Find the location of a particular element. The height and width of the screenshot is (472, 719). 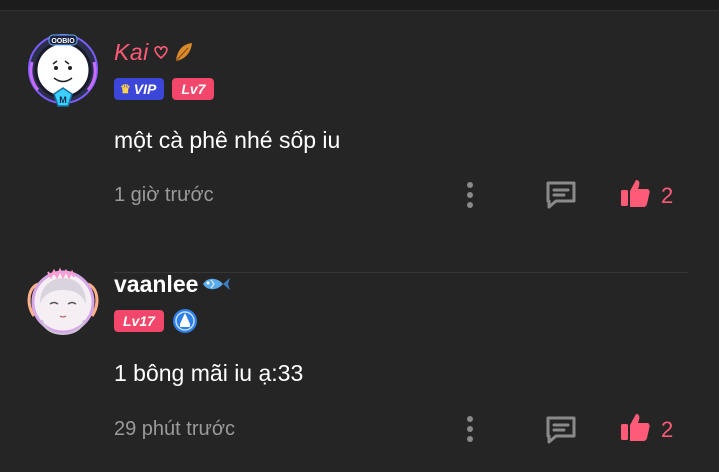

avatar: OOBIO M is located at coordinates (63, 71).